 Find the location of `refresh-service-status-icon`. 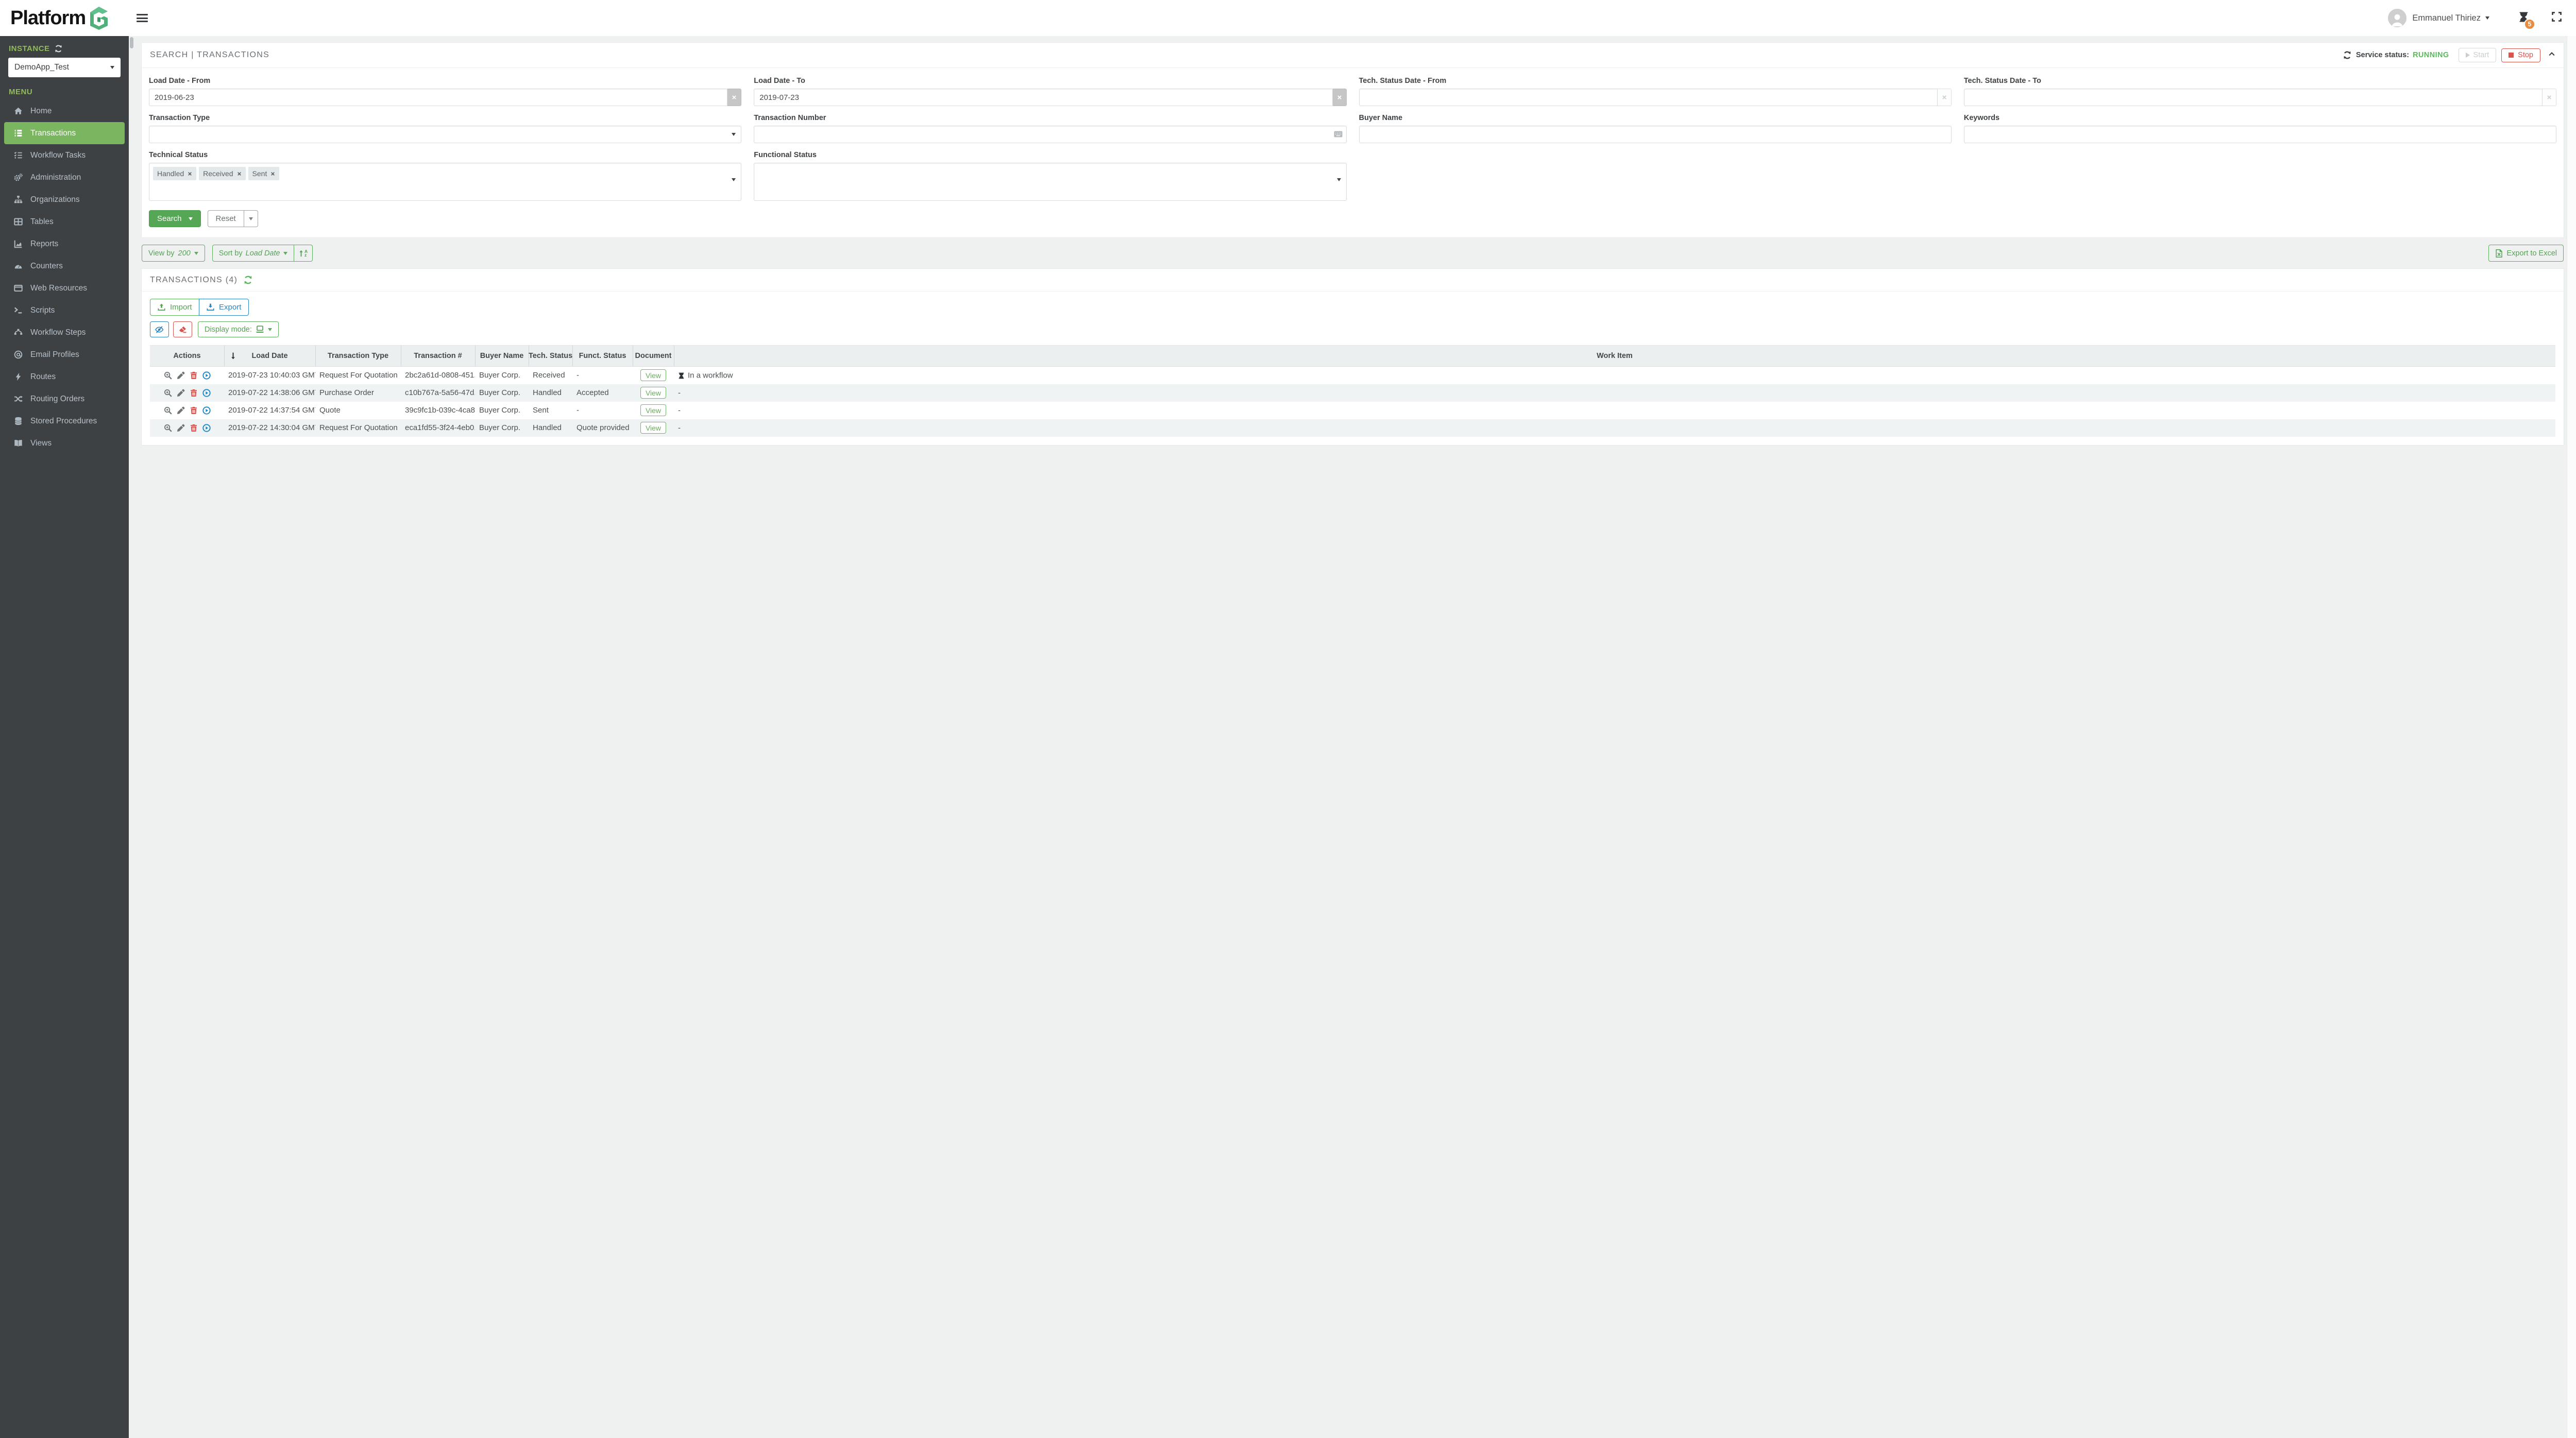

refresh-service-status-icon is located at coordinates (2347, 55).